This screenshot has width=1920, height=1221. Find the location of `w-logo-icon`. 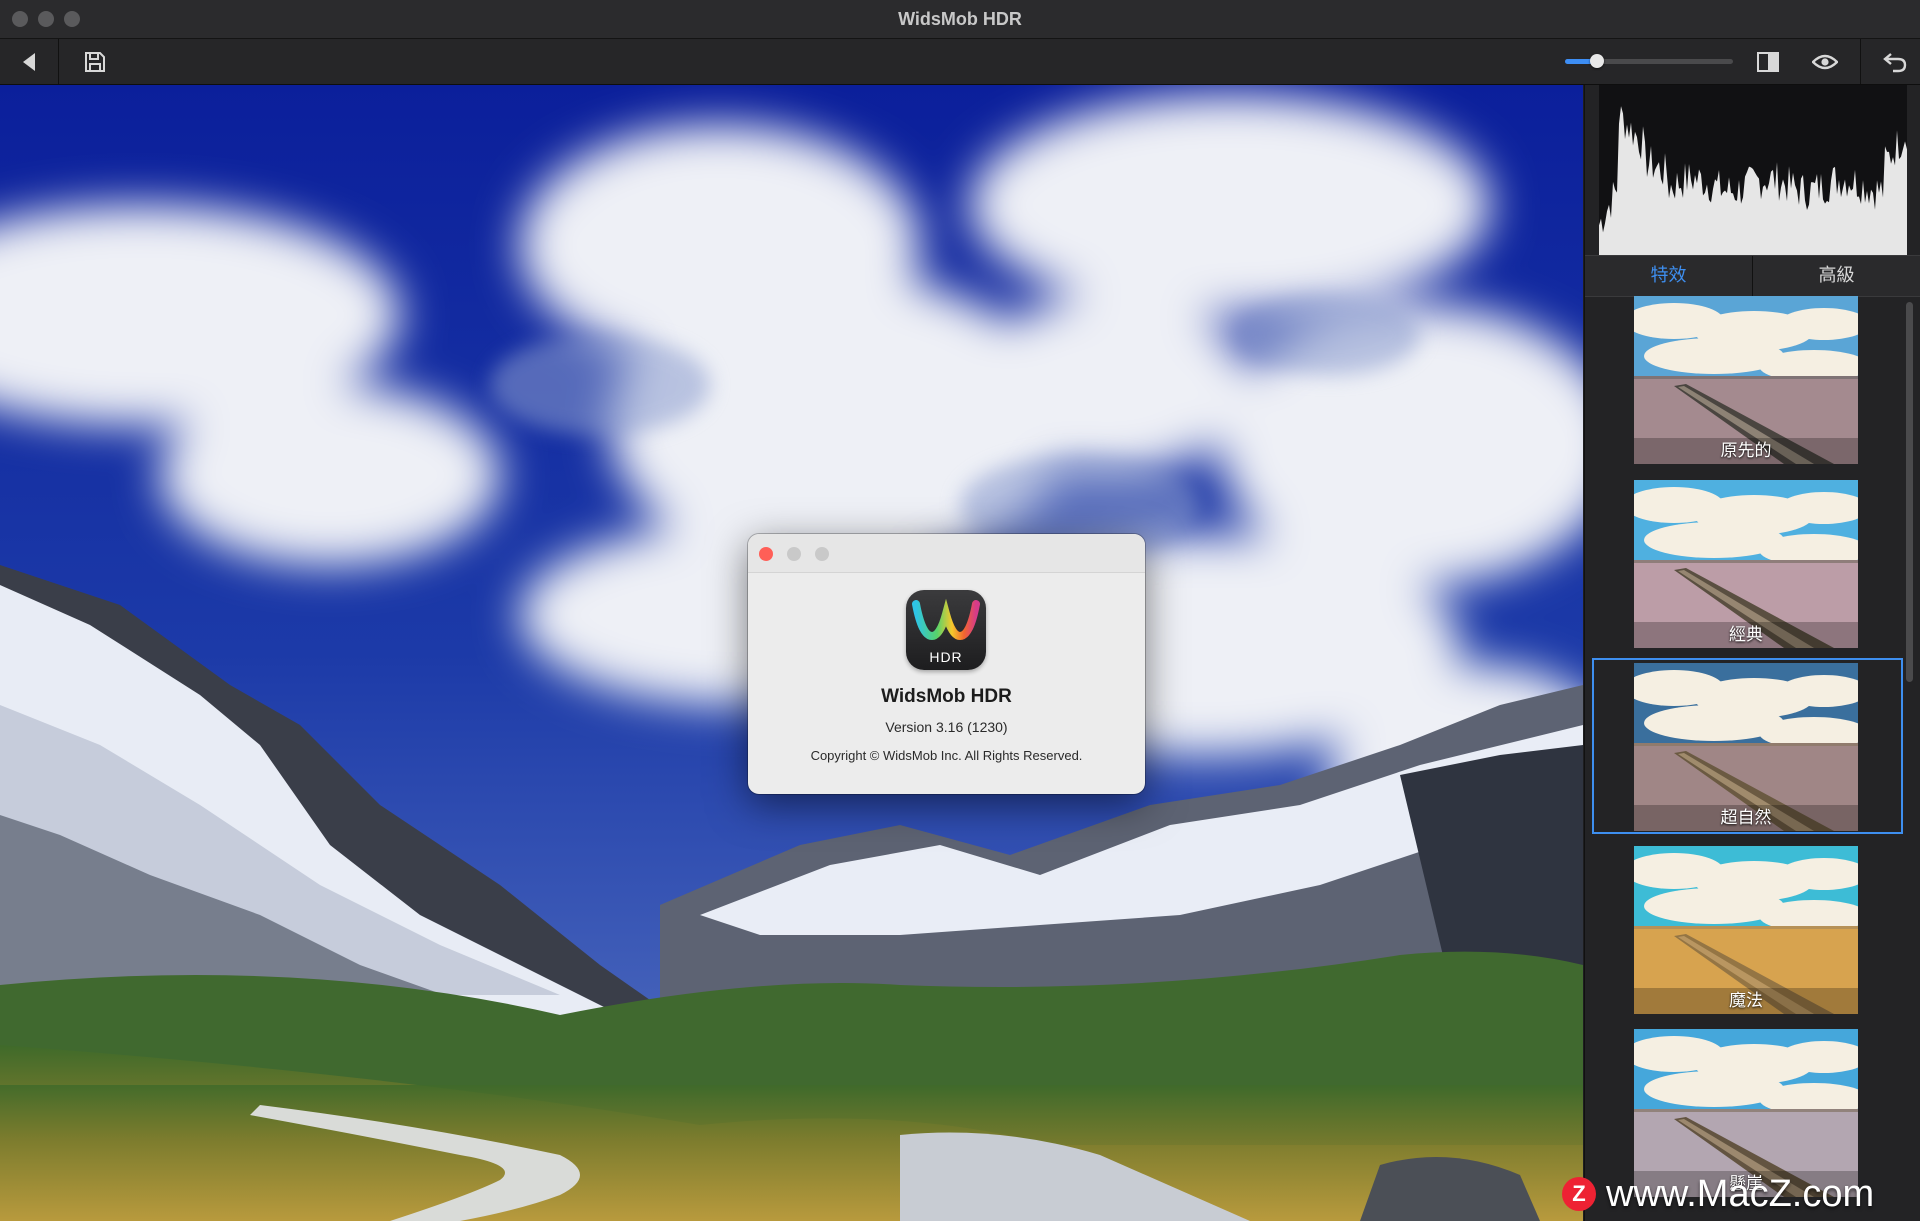

w-logo-icon is located at coordinates (946, 619).